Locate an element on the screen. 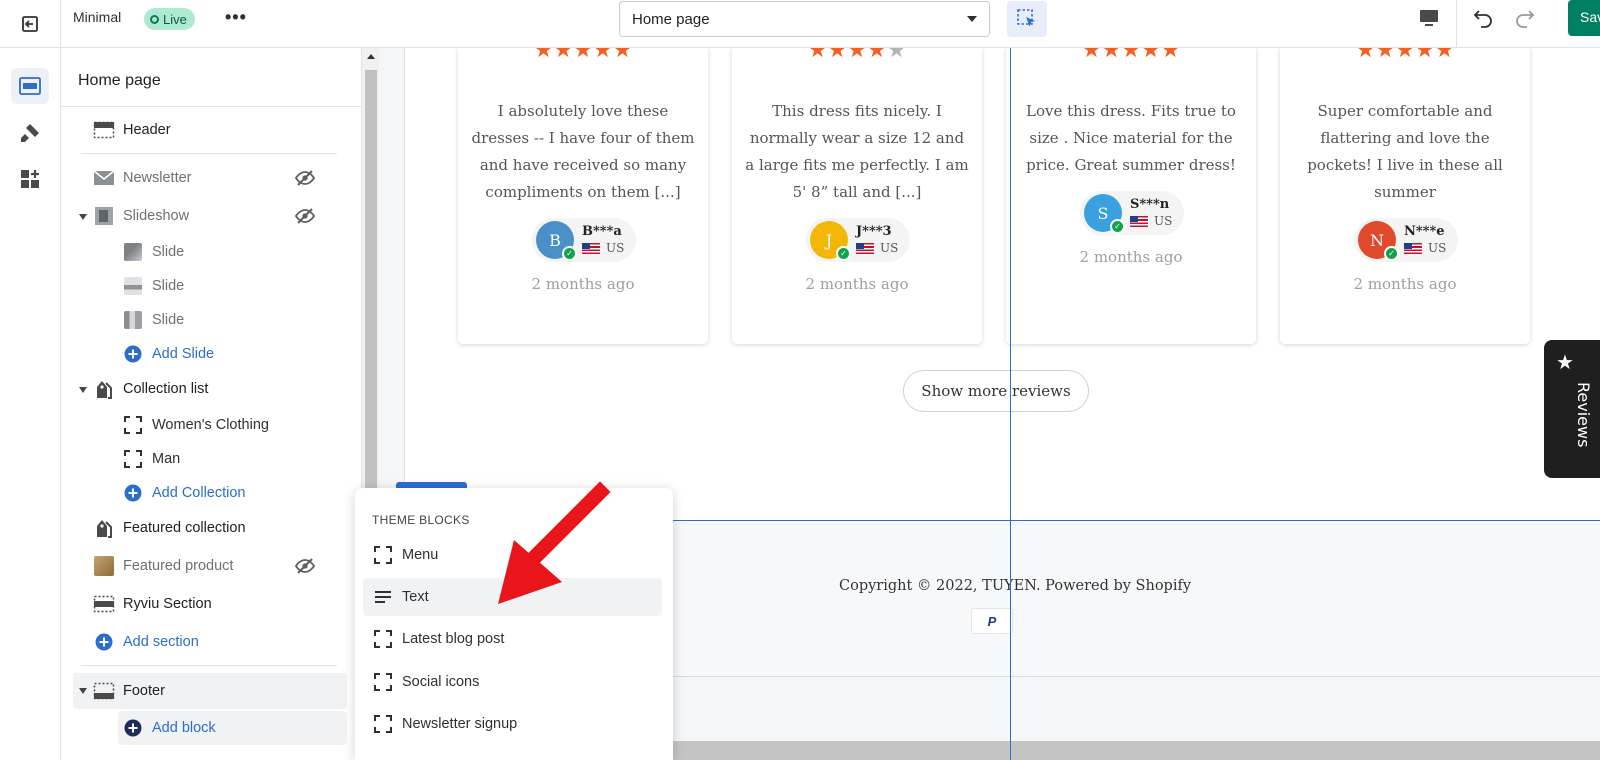  avatar-initial: N is located at coordinates (1377, 240).